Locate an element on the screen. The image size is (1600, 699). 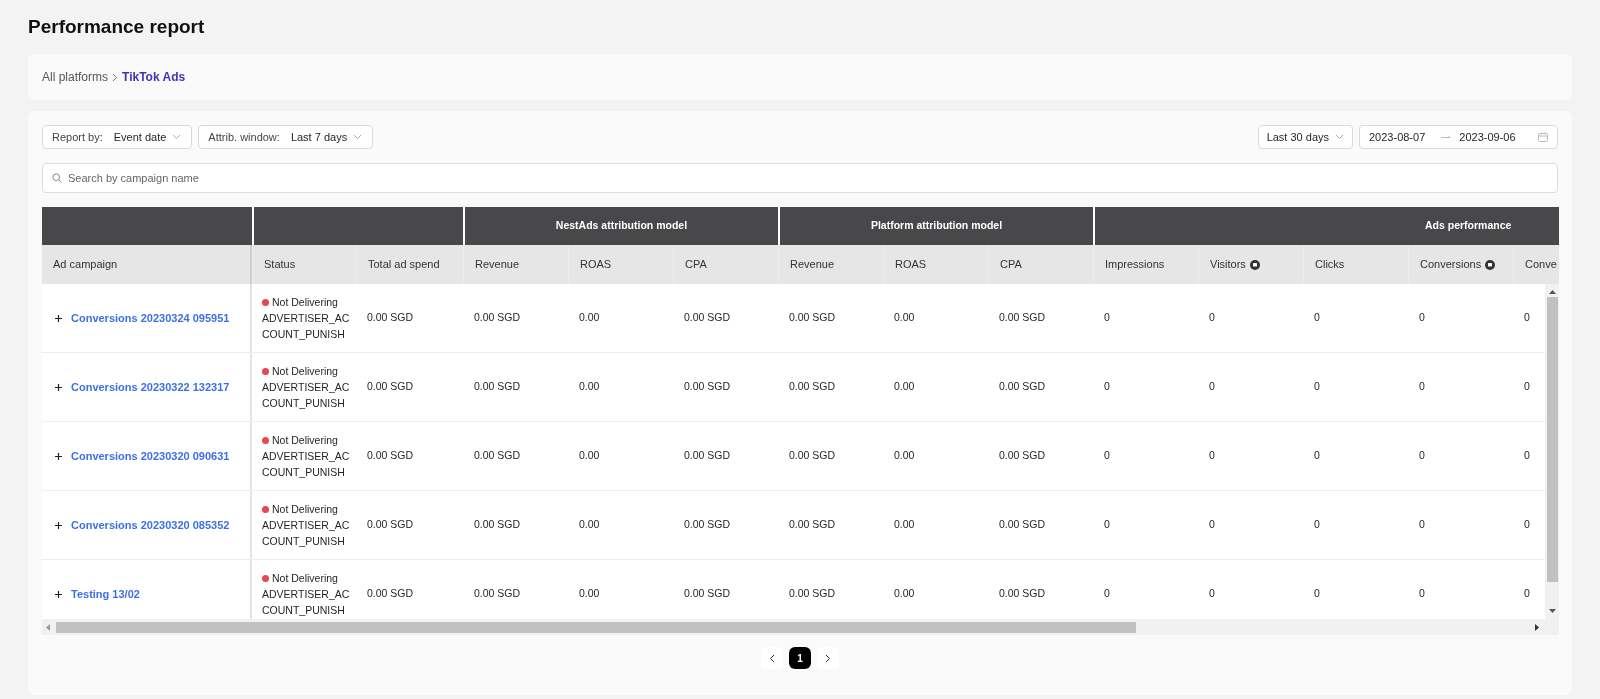
chevron-left-icon is located at coordinates (772, 658).